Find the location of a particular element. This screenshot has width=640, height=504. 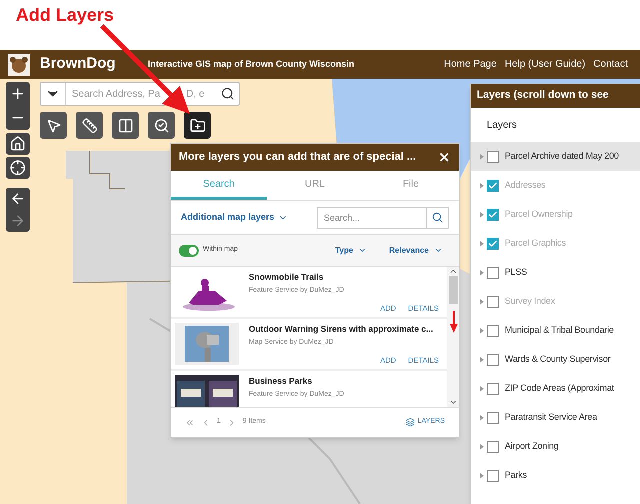

nav-link: Contact is located at coordinates (611, 64).